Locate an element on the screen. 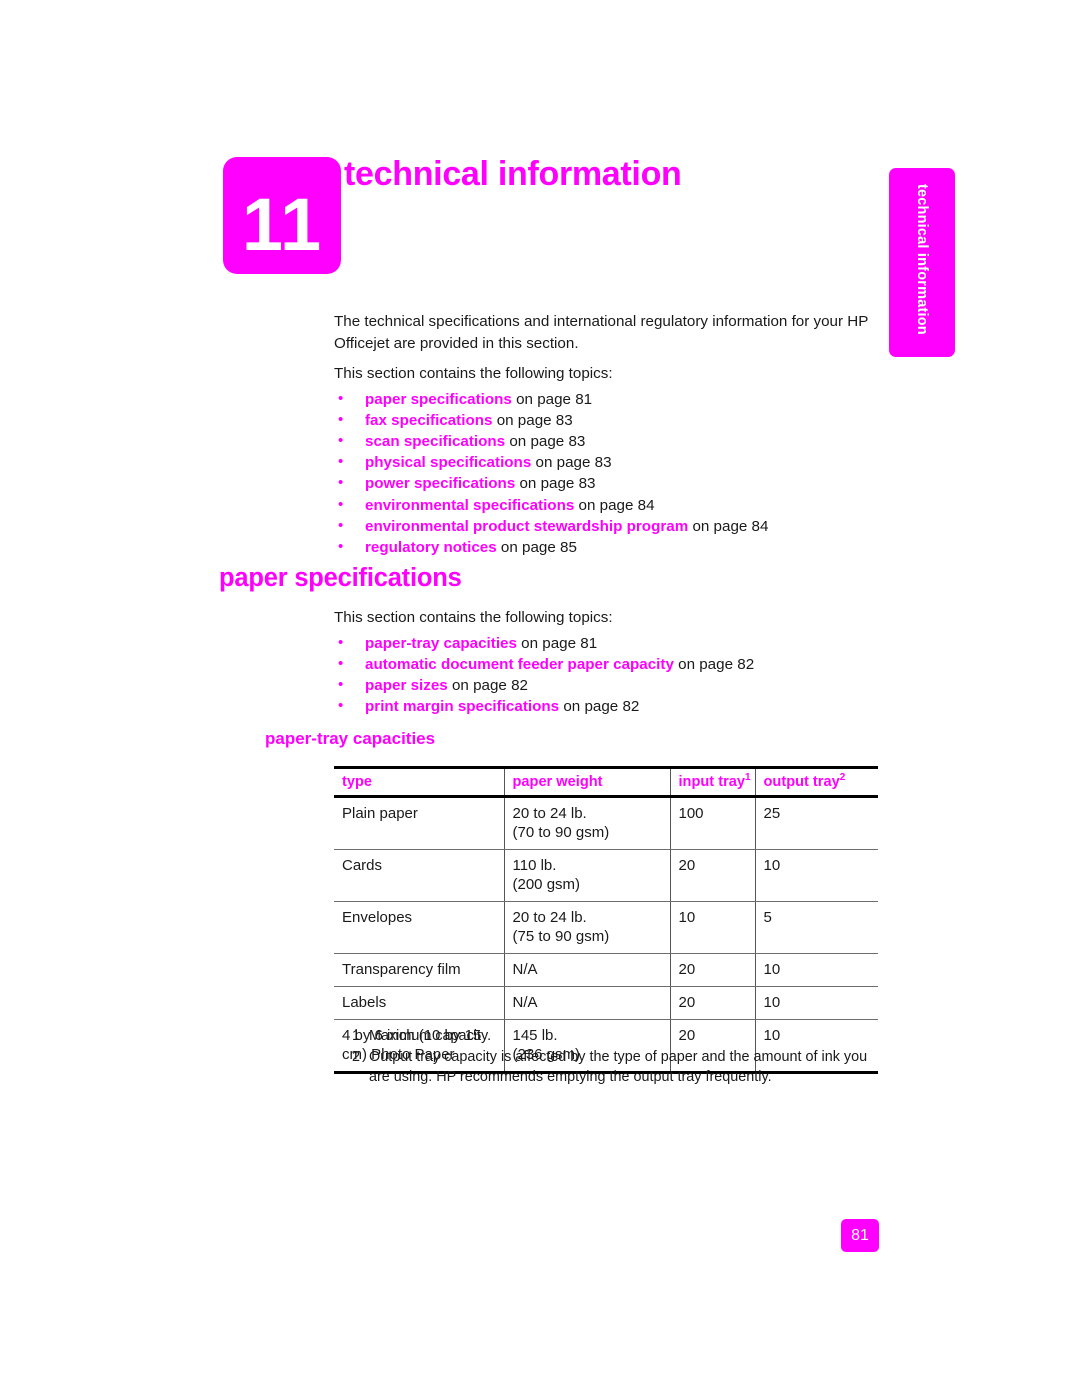 The image size is (1080, 1397). side-tab-label: technical information is located at coordinates (922, 259).